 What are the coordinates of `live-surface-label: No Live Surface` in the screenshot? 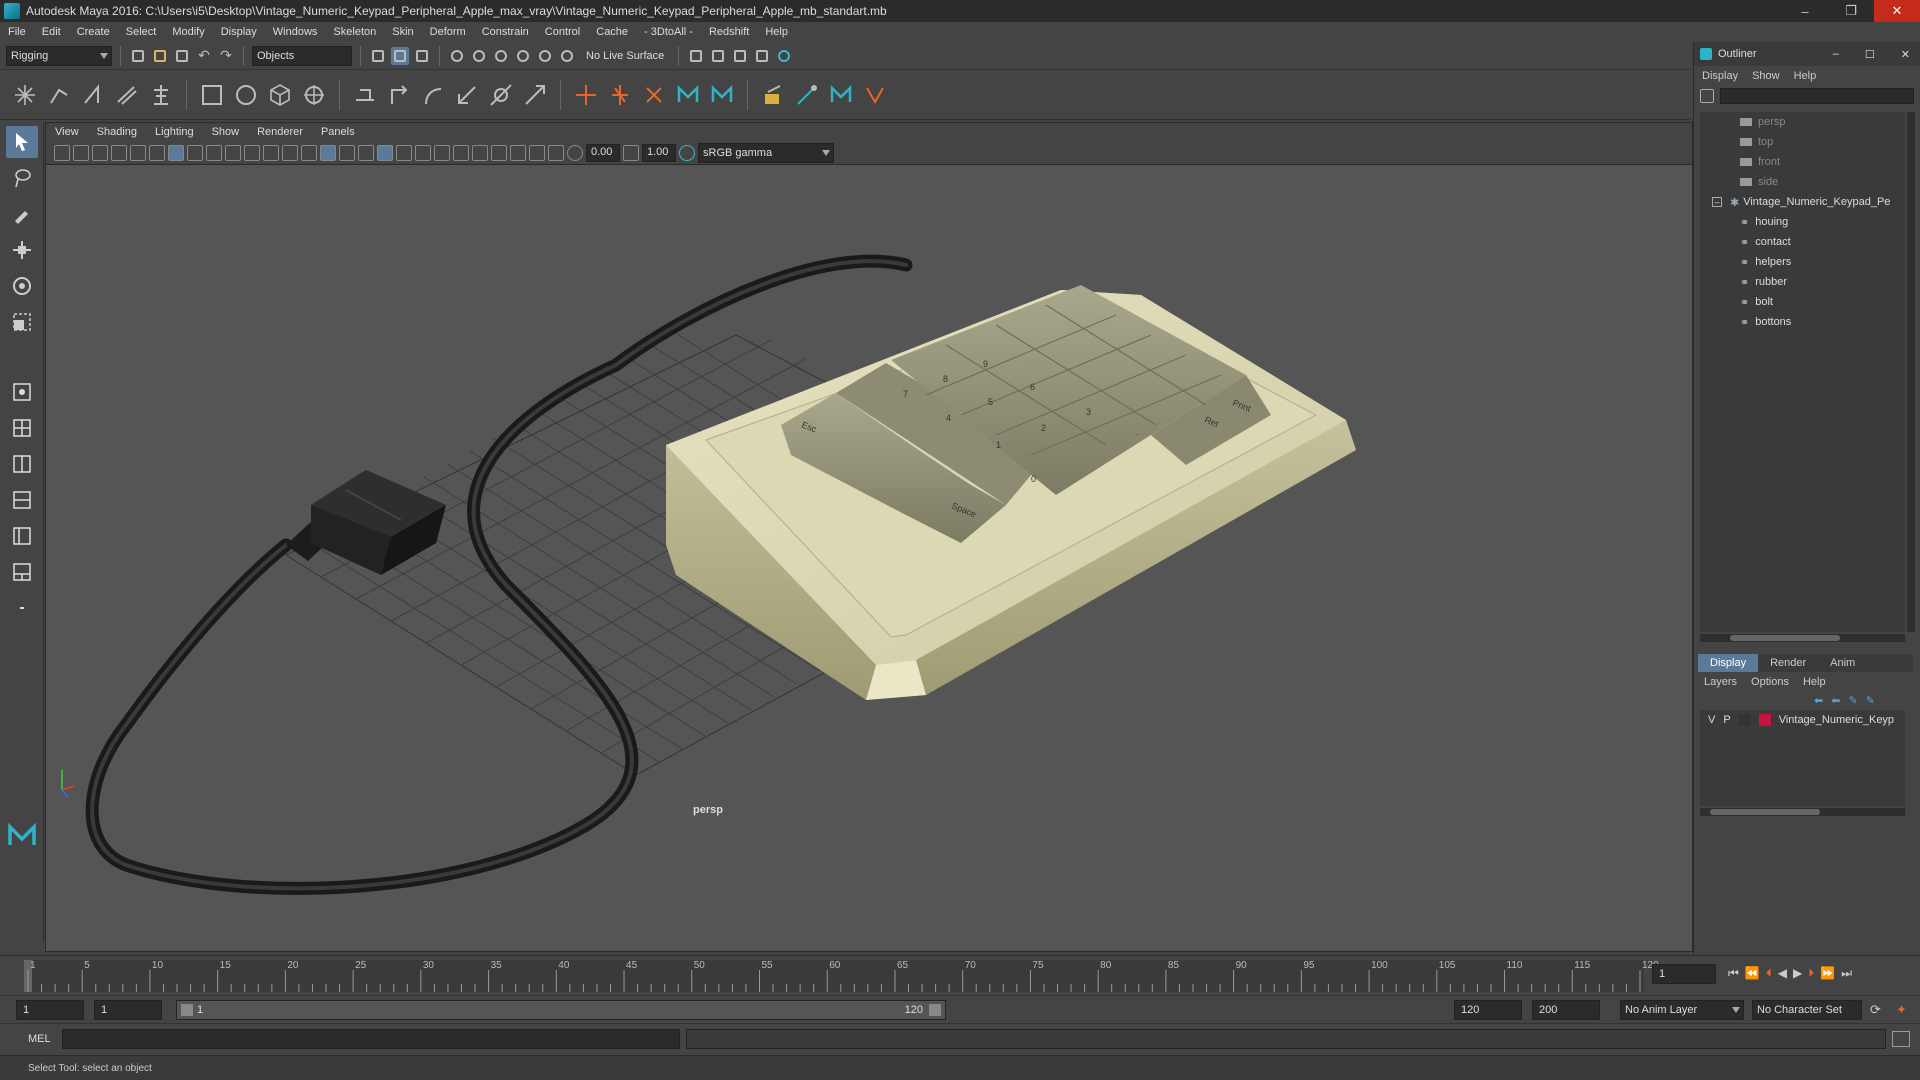 It's located at (625, 56).